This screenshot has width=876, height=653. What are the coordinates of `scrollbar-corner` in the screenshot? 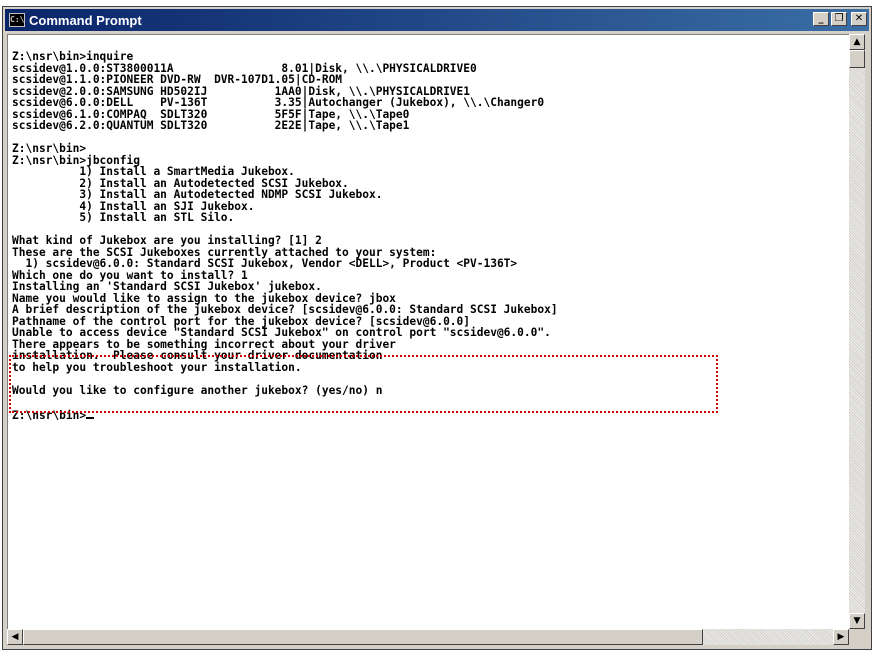 It's located at (857, 637).